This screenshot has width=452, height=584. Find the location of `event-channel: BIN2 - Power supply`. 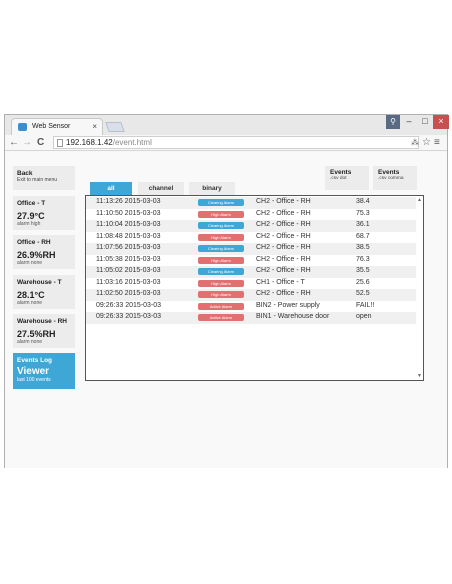

event-channel: BIN2 - Power supply is located at coordinates (288, 305).